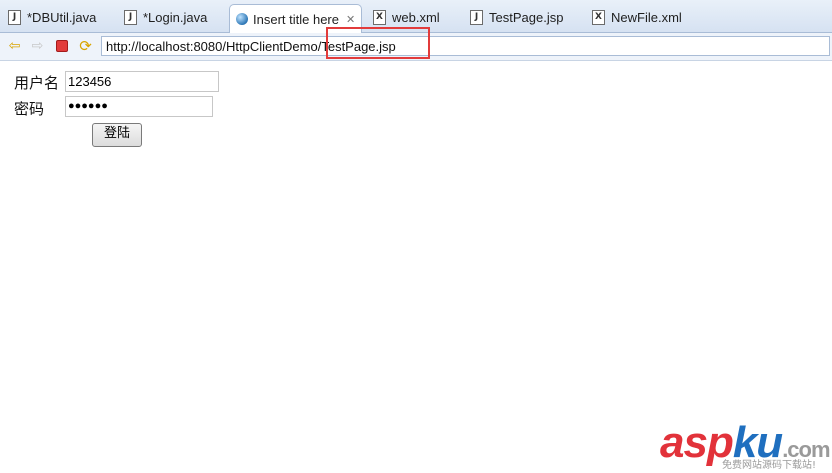 The image size is (832, 473). What do you see at coordinates (85, 46) in the screenshot?
I see `refresh-icon: ⟳` at bounding box center [85, 46].